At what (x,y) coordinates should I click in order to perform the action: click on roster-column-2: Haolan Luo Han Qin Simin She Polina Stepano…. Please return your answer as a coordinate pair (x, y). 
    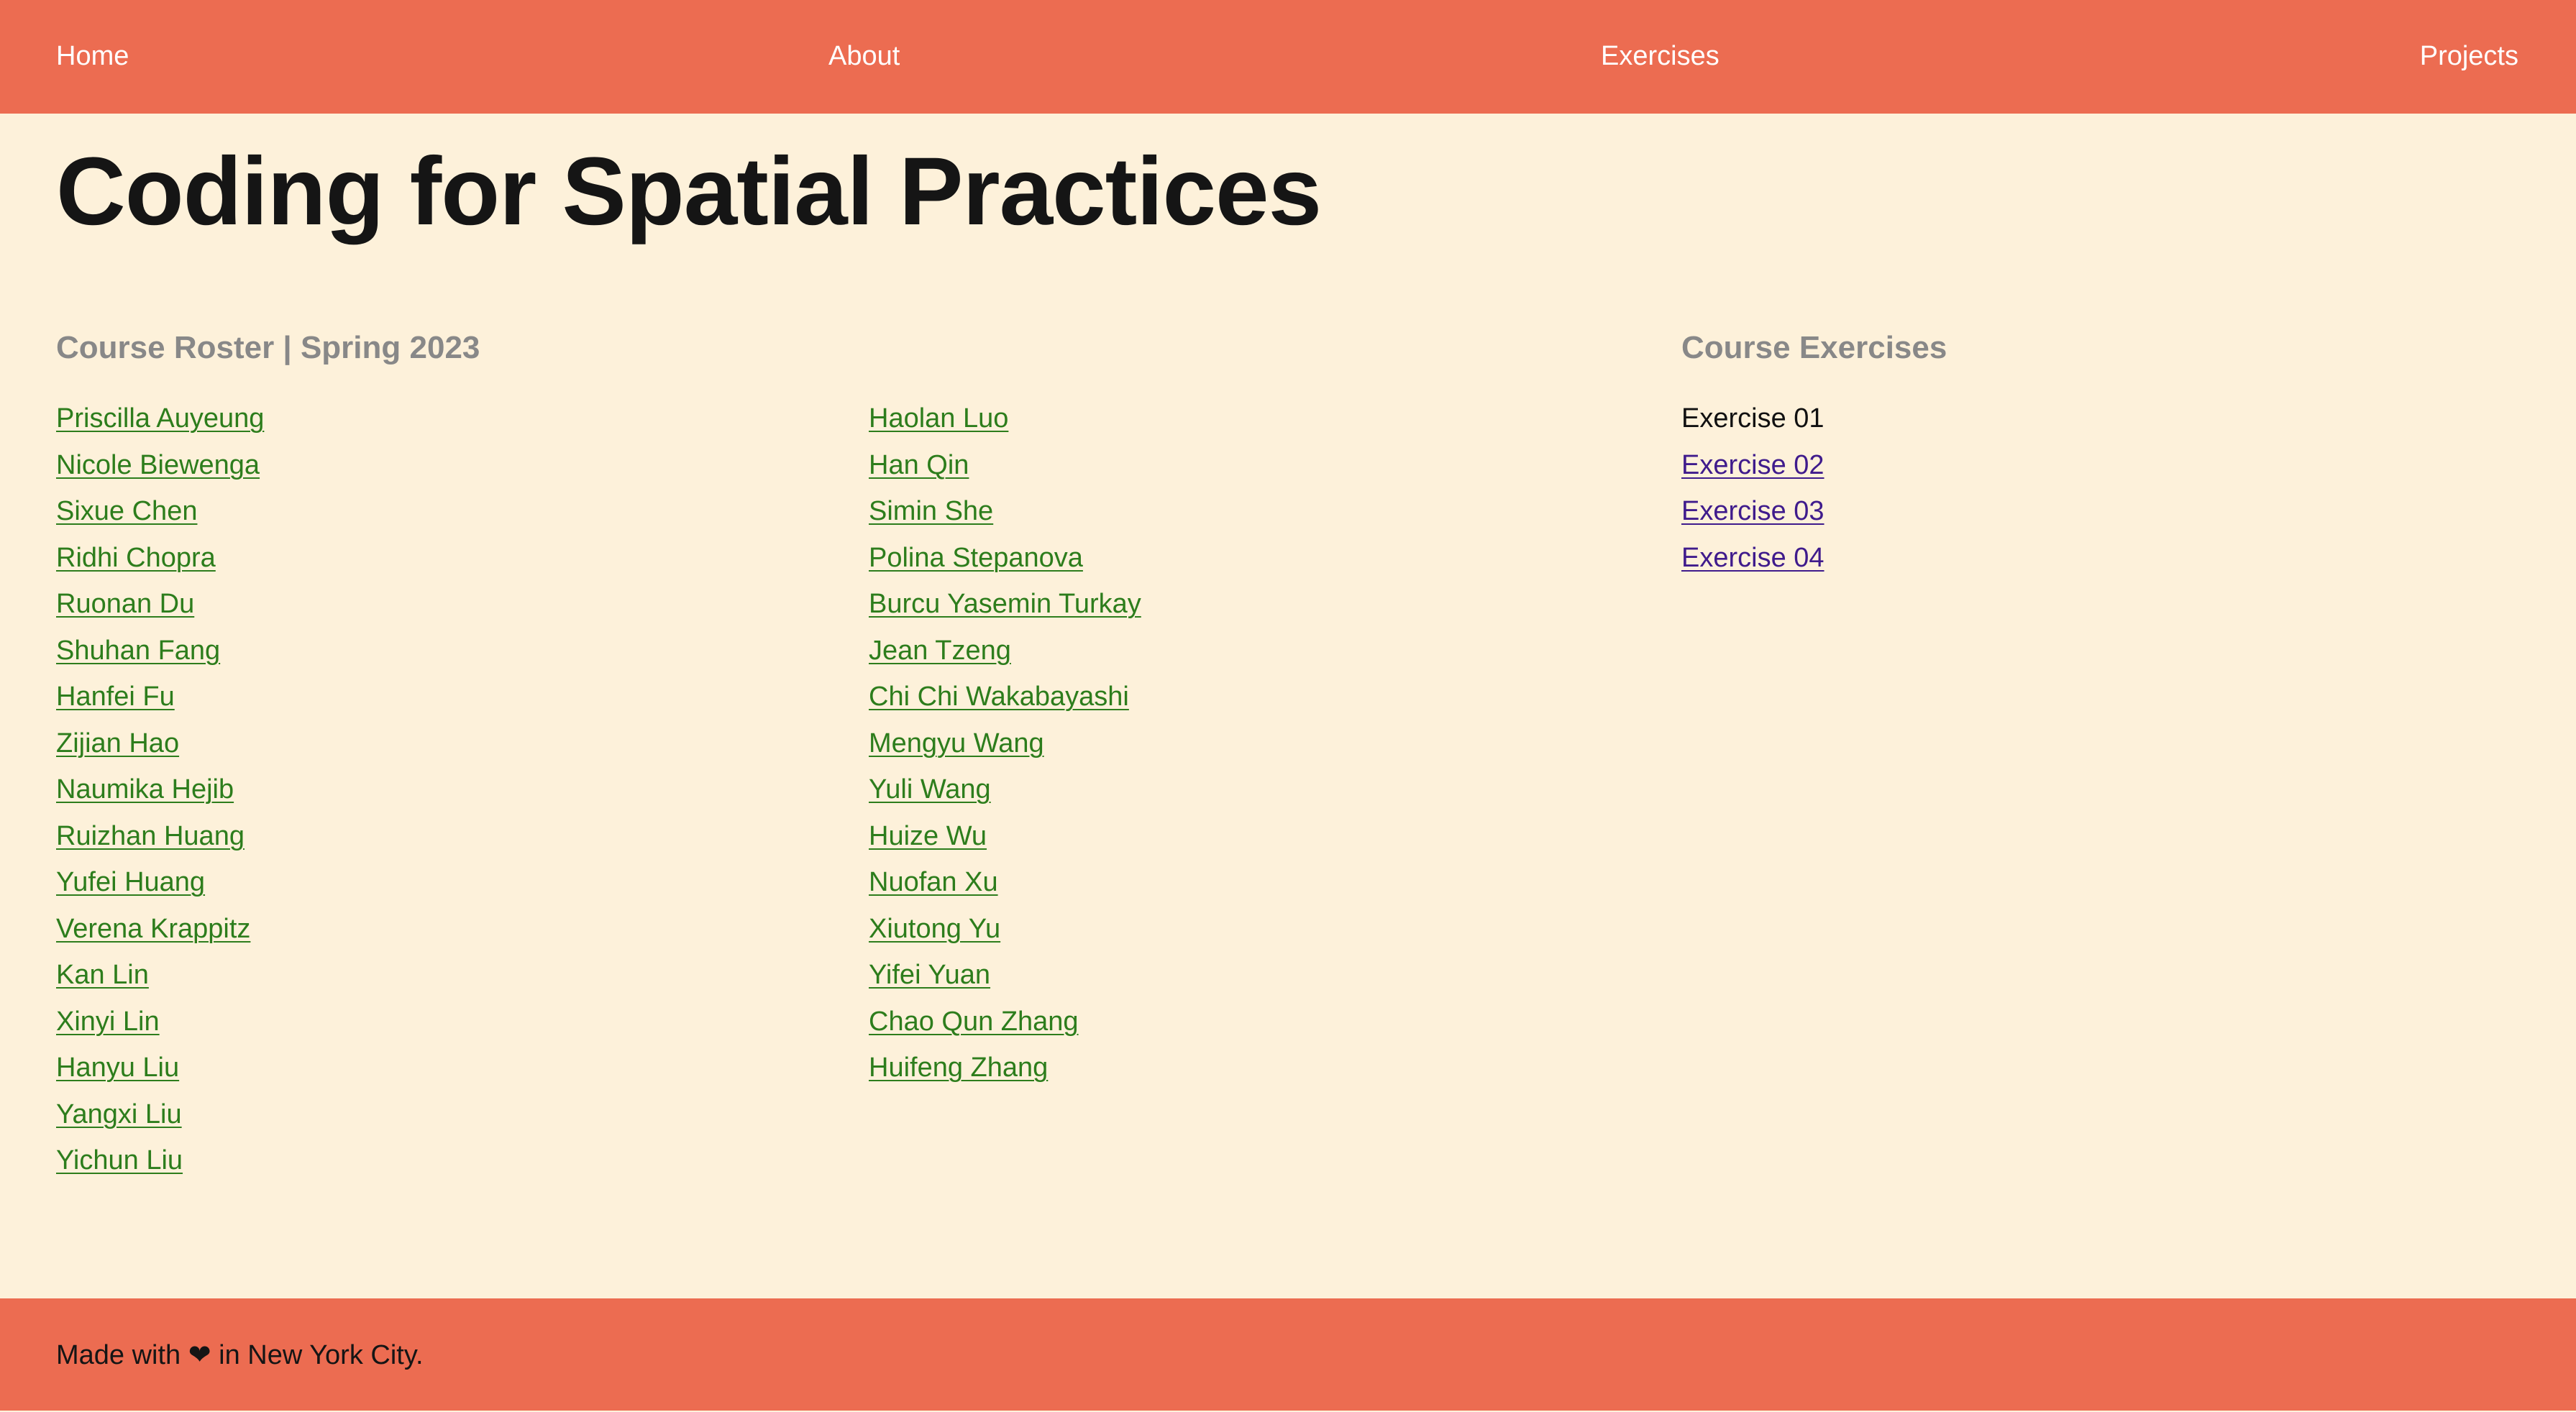
    Looking at the image, I should click on (1005, 743).